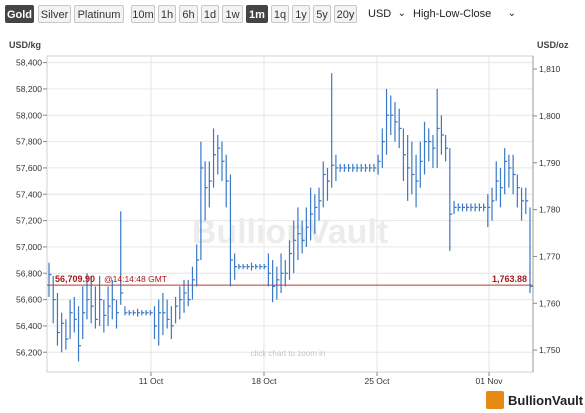 This screenshot has height=413, width=585. I want to click on right-tick-label: 1,790, so click(550, 163).